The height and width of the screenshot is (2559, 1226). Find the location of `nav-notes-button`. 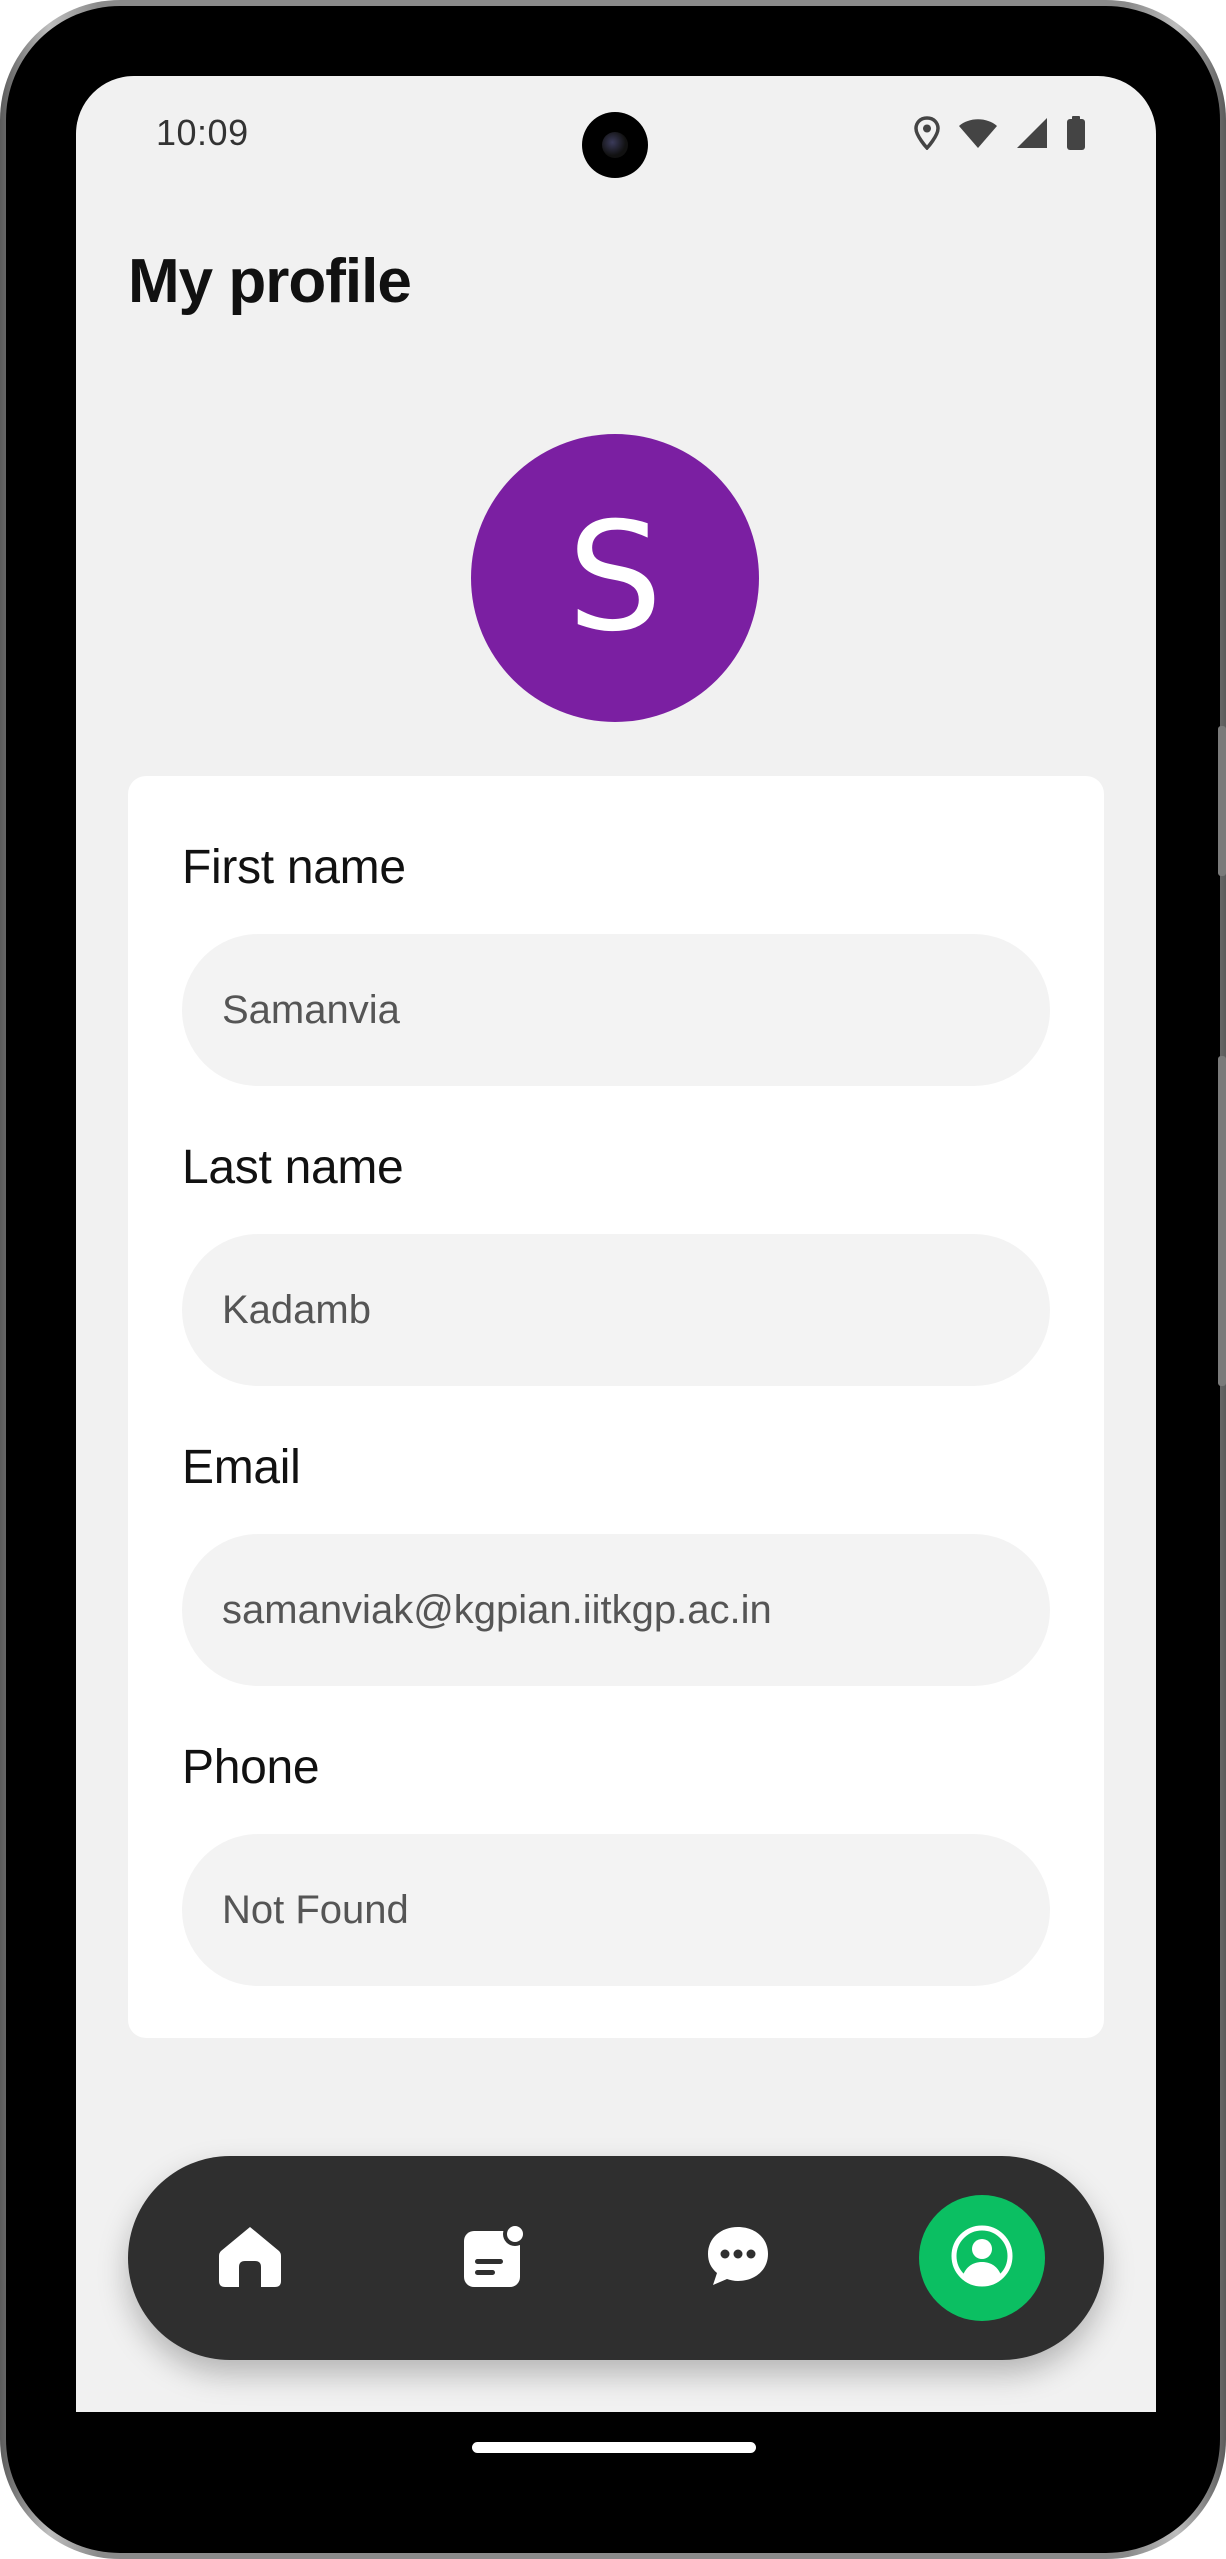

nav-notes-button is located at coordinates (494, 2258).